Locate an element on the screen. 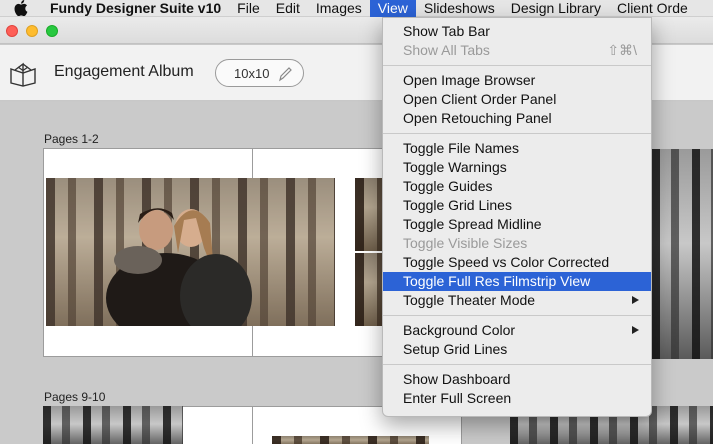 The image size is (713, 444). menu-item-label: Show Dashboard is located at coordinates (457, 379).